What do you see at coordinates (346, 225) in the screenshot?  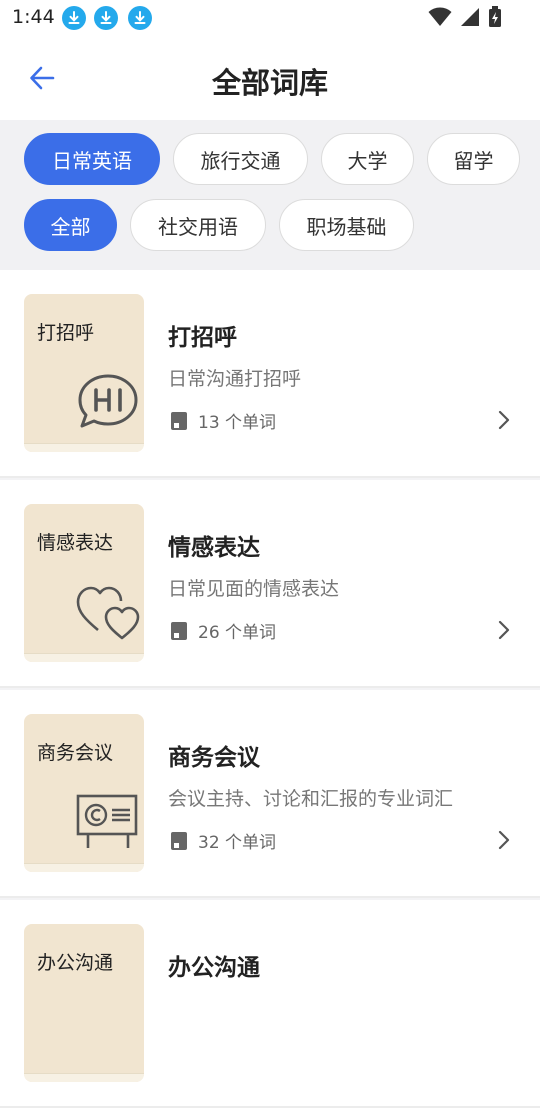 I see `subcategory-chip-workplace: 职场基础` at bounding box center [346, 225].